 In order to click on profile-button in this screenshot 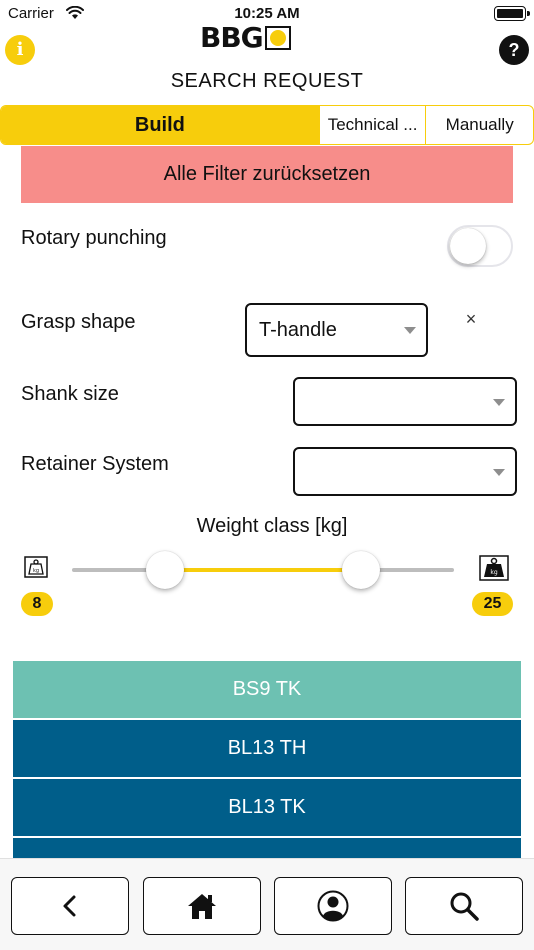, I will do `click(333, 906)`.